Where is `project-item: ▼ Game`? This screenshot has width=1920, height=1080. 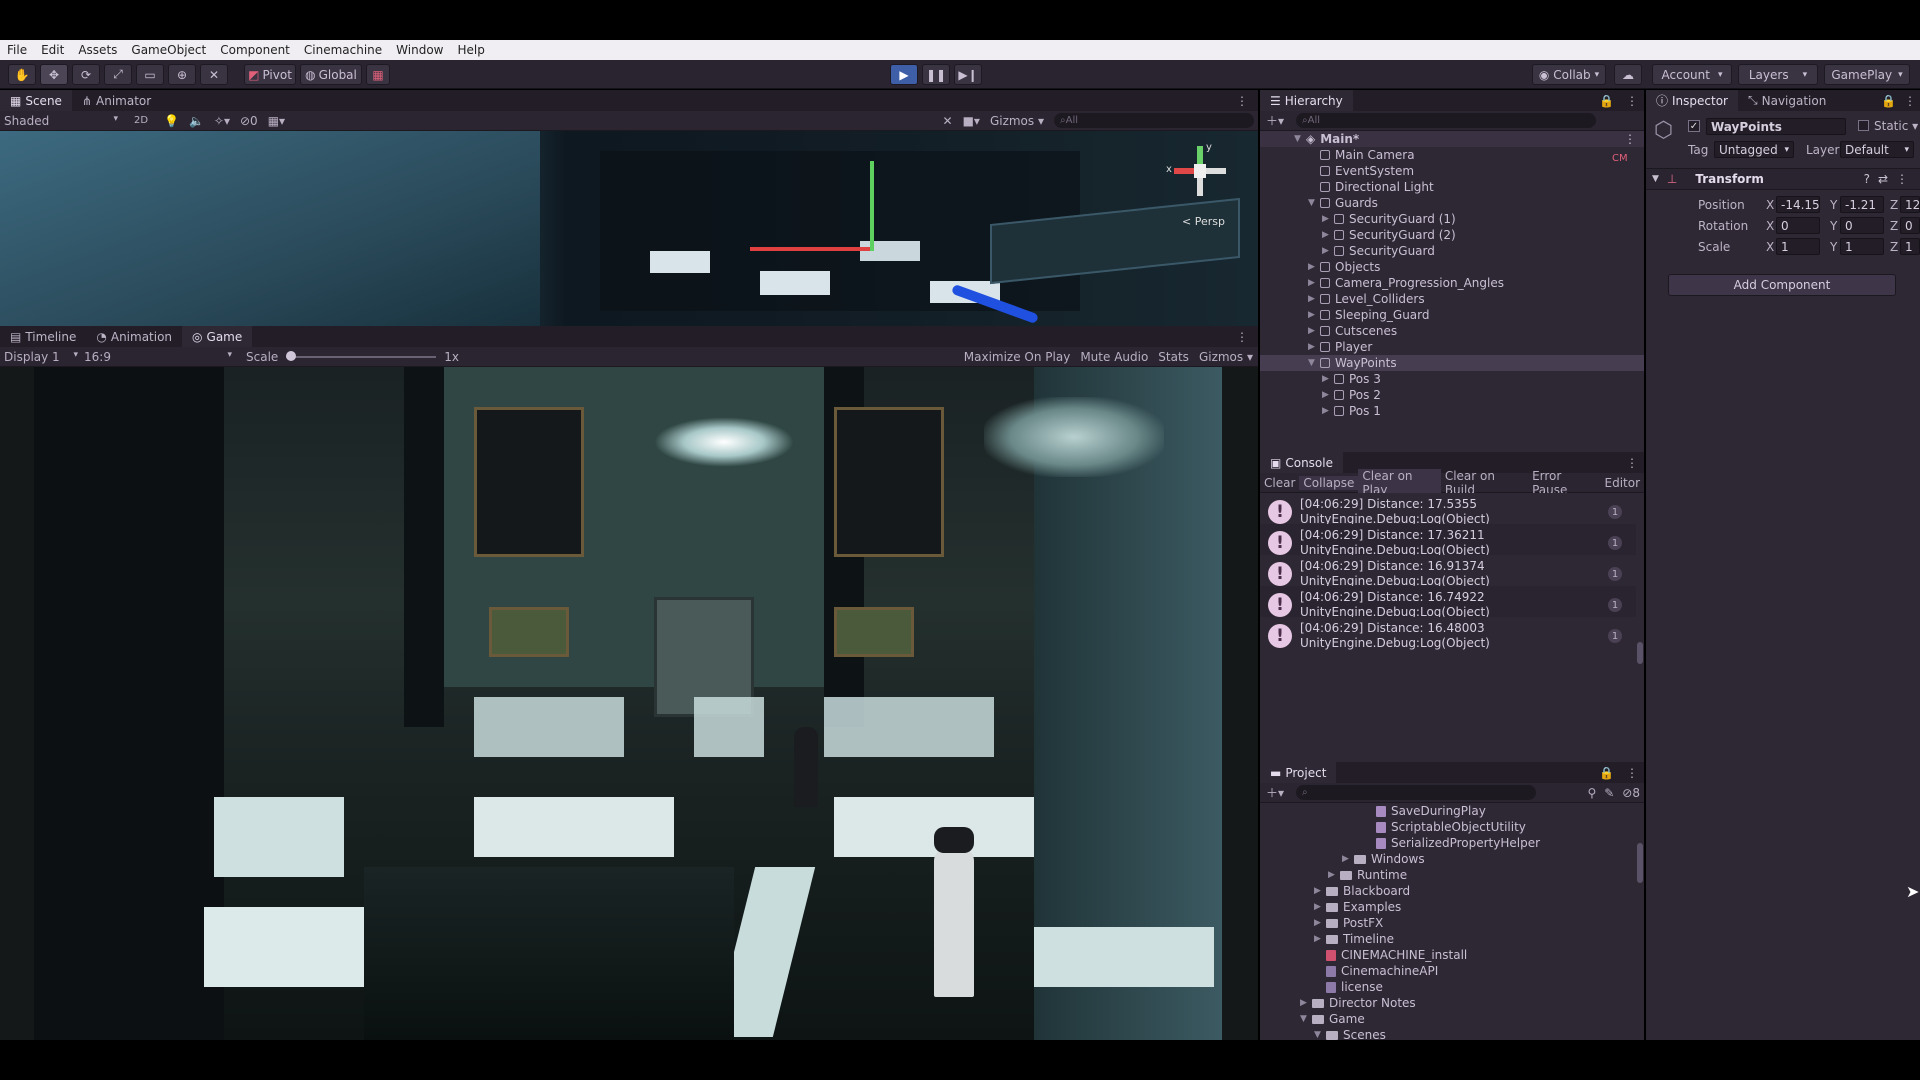 project-item: ▼ Game is located at coordinates (1332, 1019).